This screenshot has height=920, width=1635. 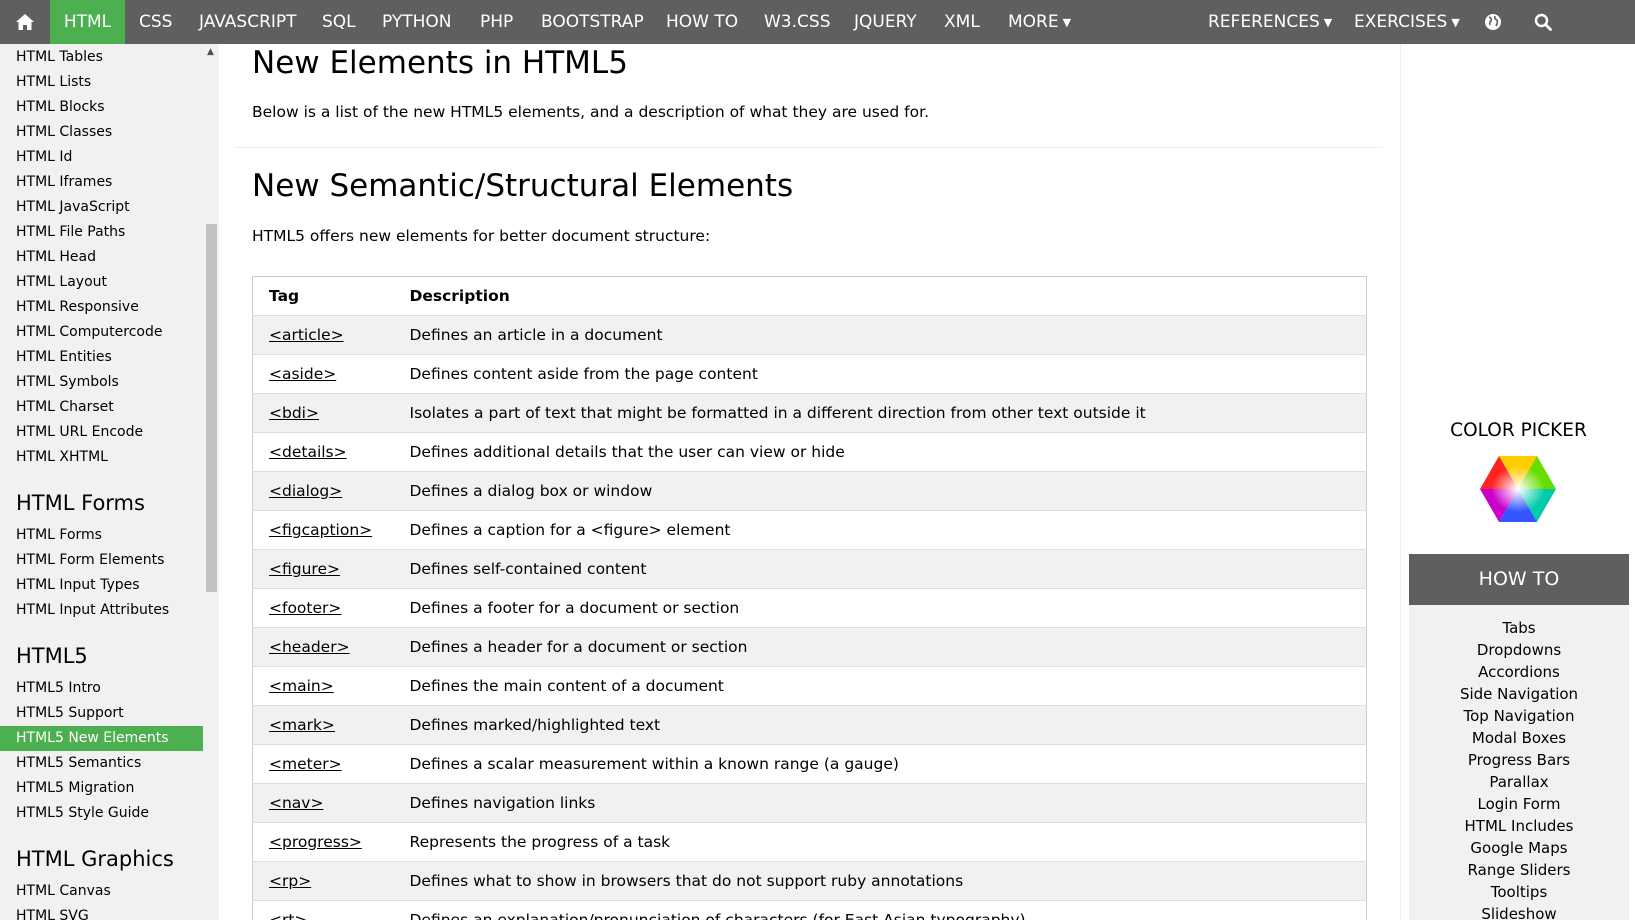 I want to click on nav-bootstrap: BOOTSTRAP, so click(x=592, y=22).